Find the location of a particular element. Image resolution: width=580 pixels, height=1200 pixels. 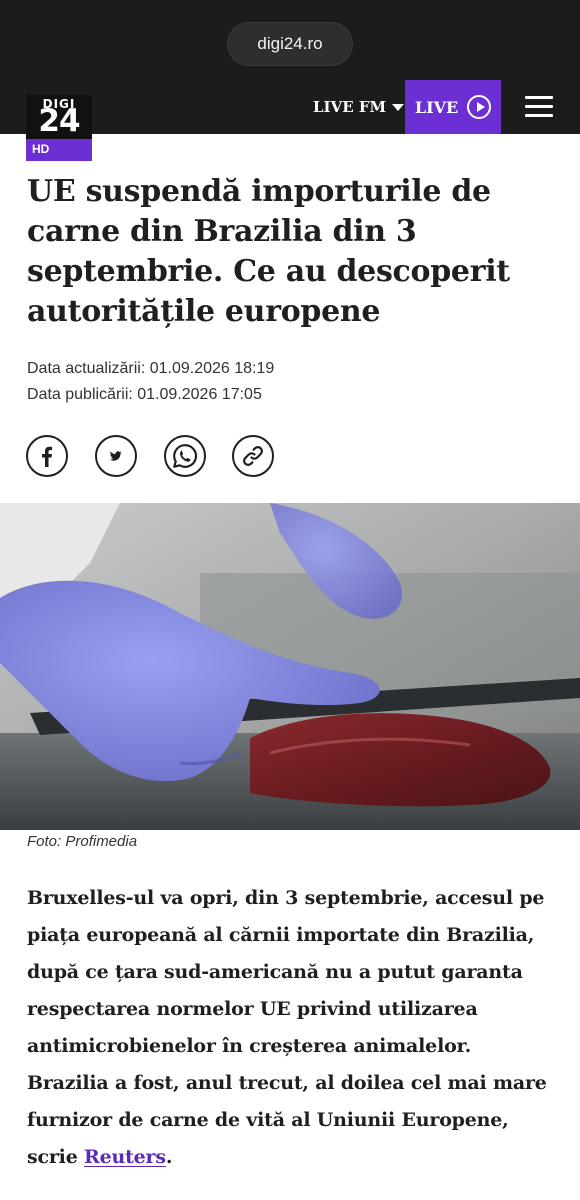

twitter-icon is located at coordinates (116, 456).